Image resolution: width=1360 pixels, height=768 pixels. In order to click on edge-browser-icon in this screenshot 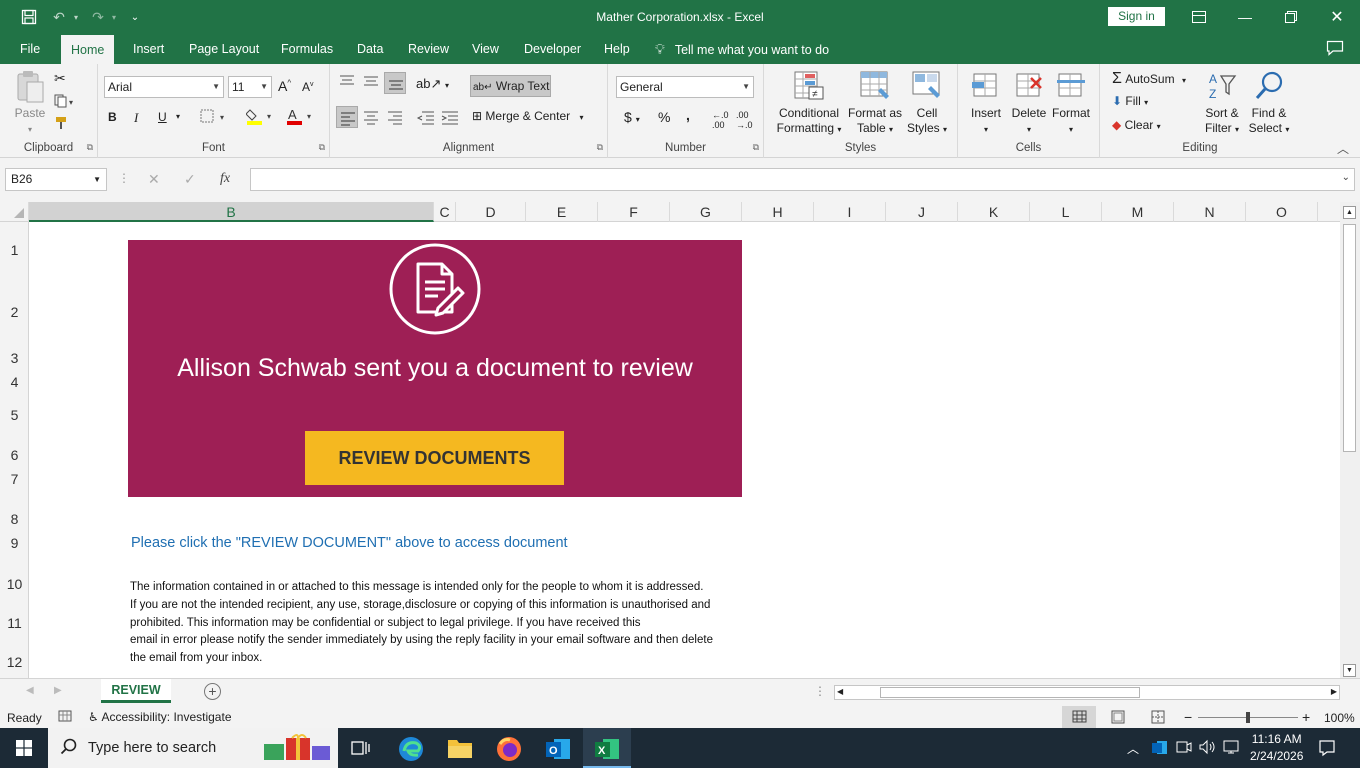, I will do `click(411, 750)`.